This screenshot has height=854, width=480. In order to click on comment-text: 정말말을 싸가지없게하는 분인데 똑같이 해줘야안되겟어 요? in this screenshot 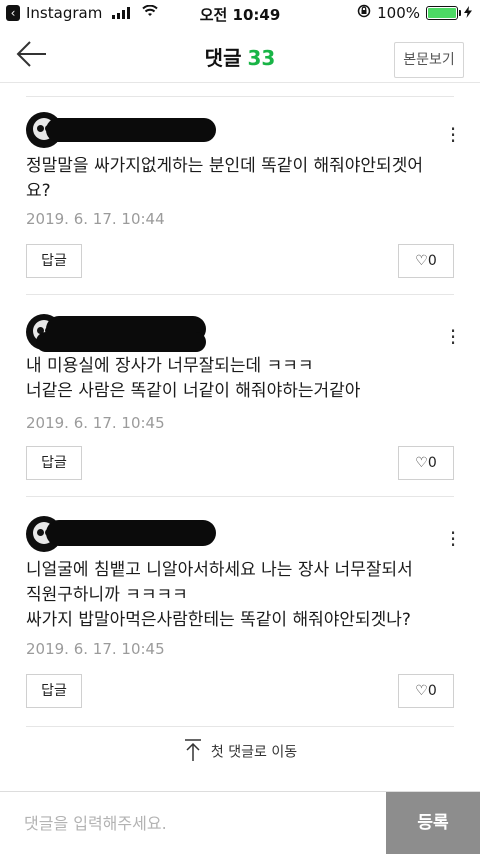, I will do `click(230, 179)`.